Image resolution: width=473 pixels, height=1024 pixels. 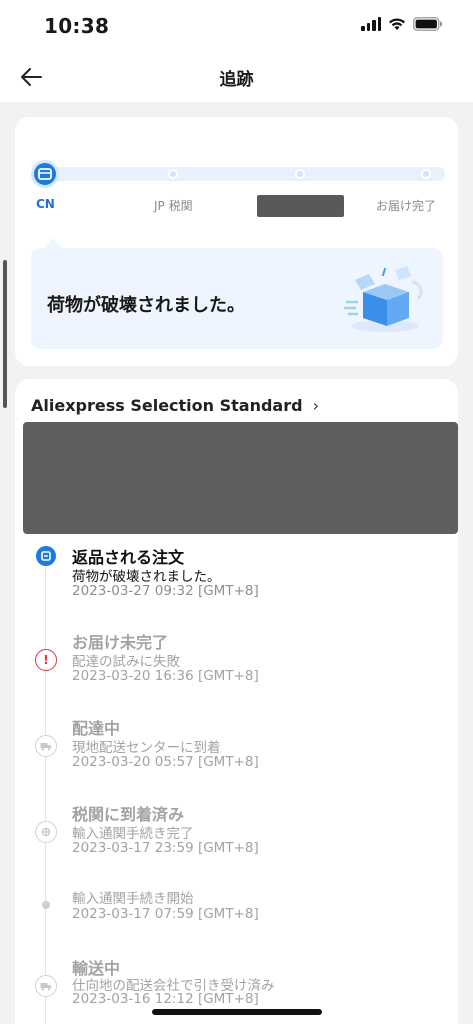 What do you see at coordinates (237, 1012) in the screenshot?
I see `home-indicator` at bounding box center [237, 1012].